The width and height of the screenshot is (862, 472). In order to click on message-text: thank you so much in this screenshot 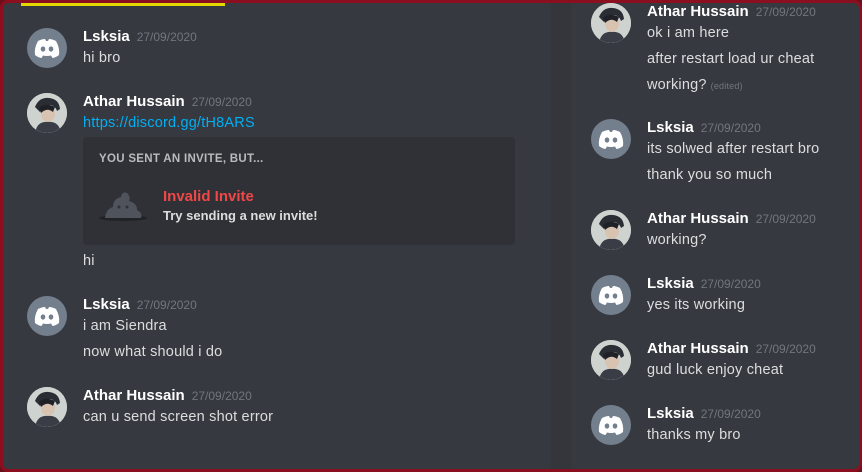, I will do `click(710, 175)`.